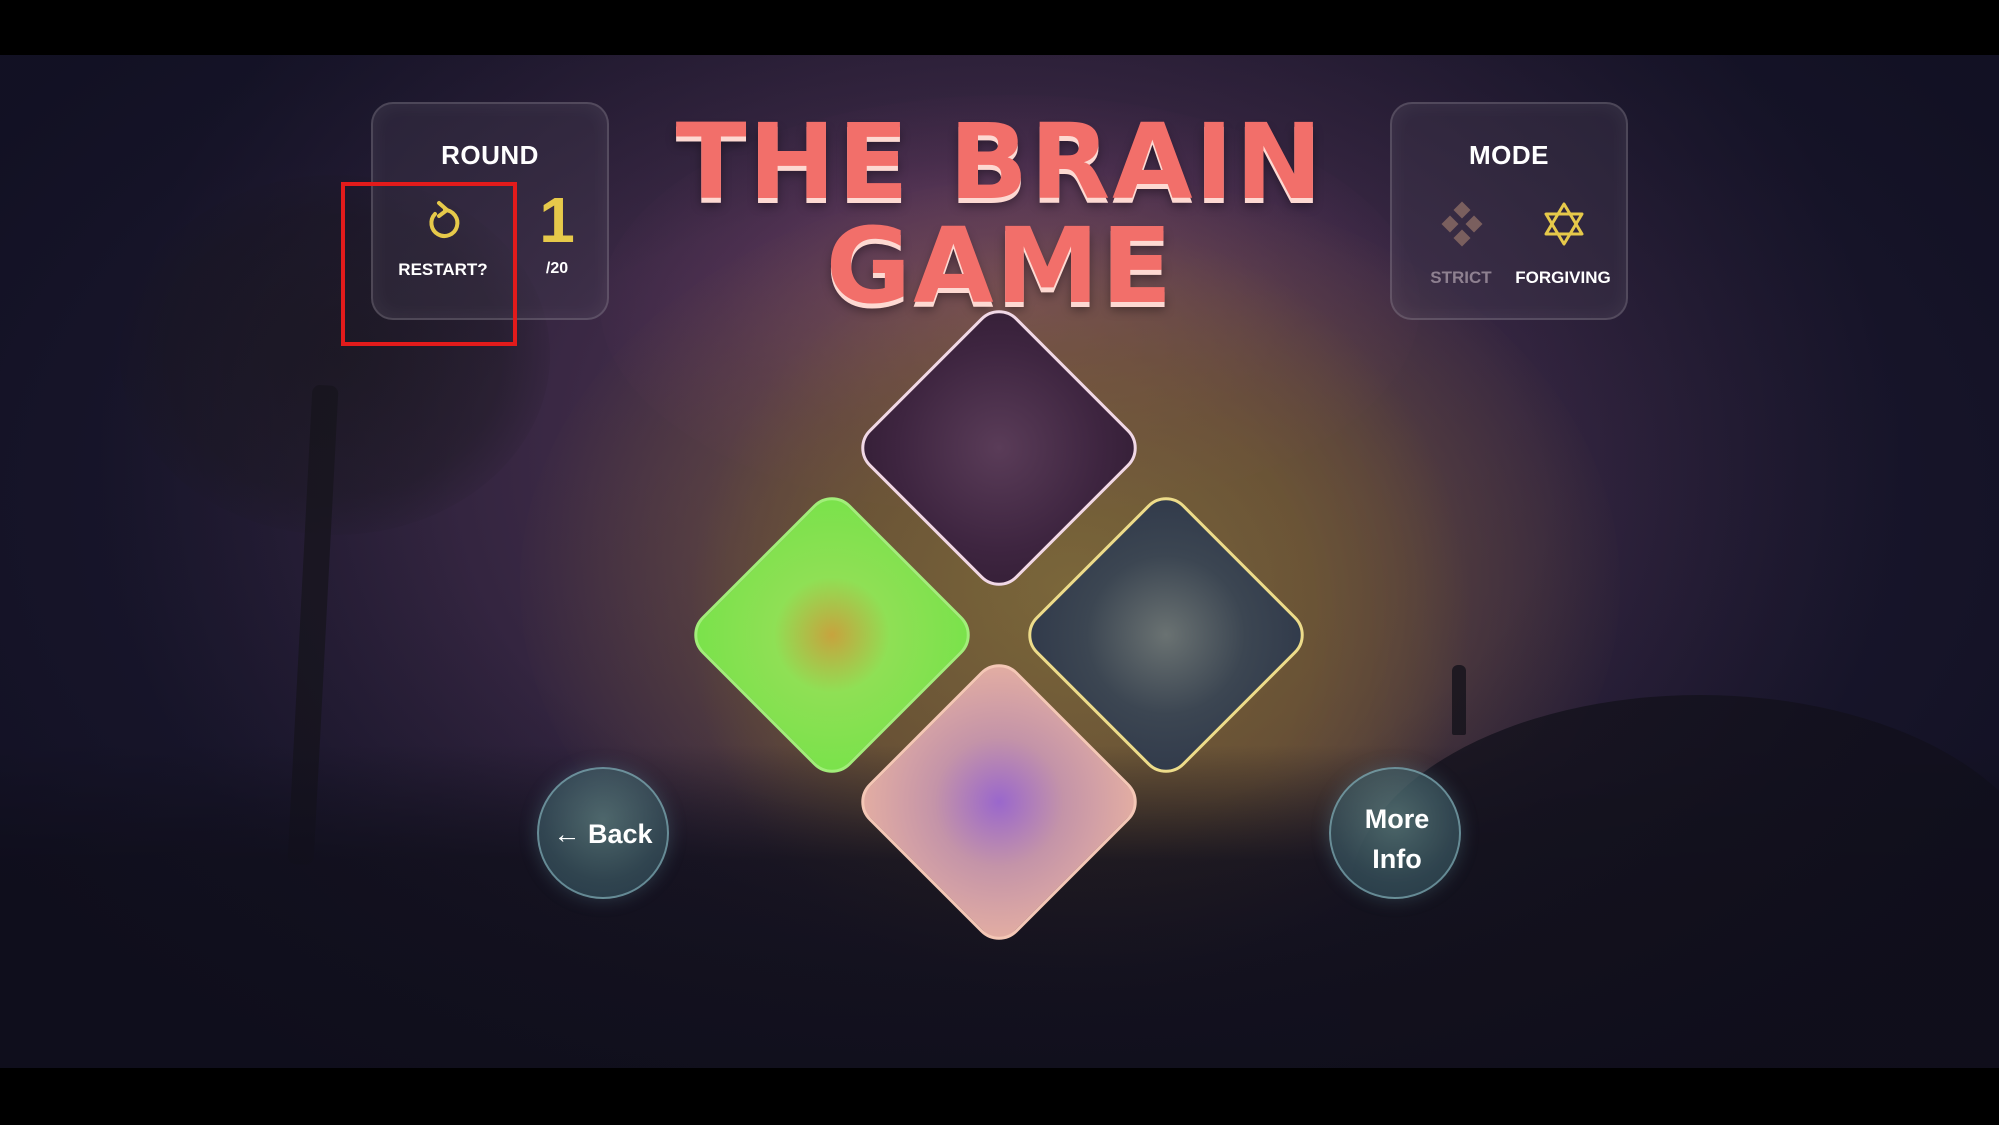 This screenshot has height=1125, width=1999. I want to click on game-title: THE BRAIN GAME, so click(1000, 214).